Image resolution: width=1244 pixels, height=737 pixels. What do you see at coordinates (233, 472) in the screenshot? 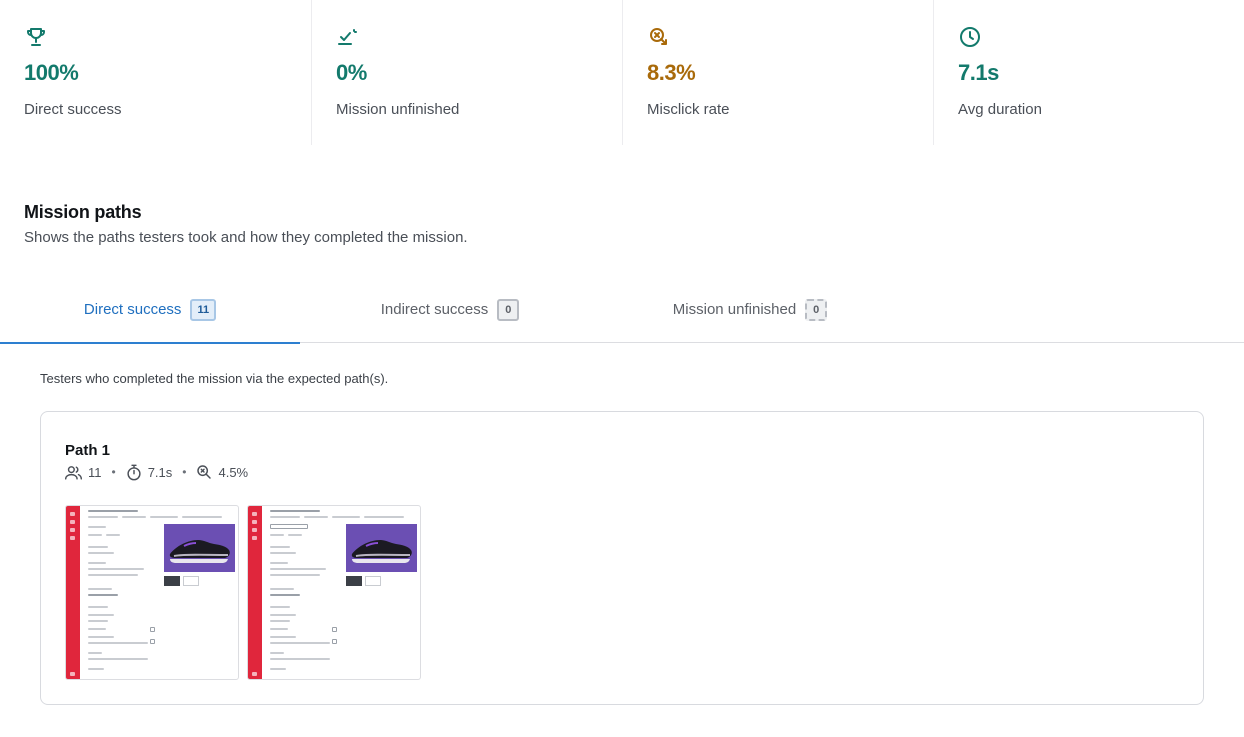
I see `misclick-value: 4.5%` at bounding box center [233, 472].